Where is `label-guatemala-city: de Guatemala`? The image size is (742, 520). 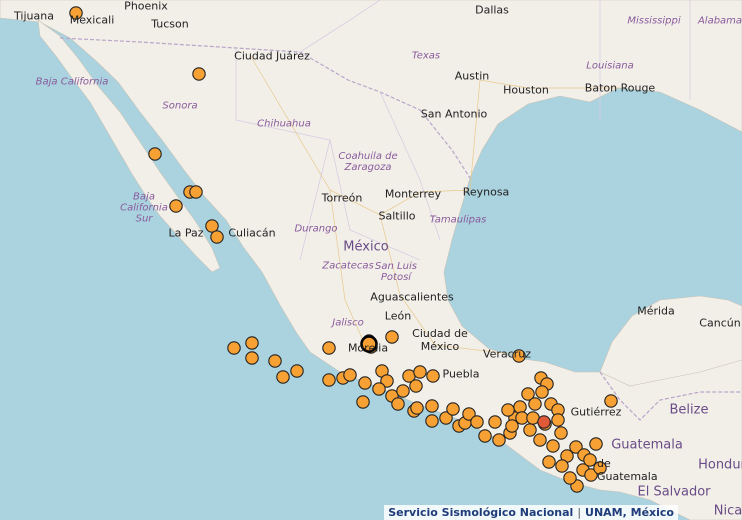 label-guatemala-city: de Guatemala is located at coordinates (627, 470).